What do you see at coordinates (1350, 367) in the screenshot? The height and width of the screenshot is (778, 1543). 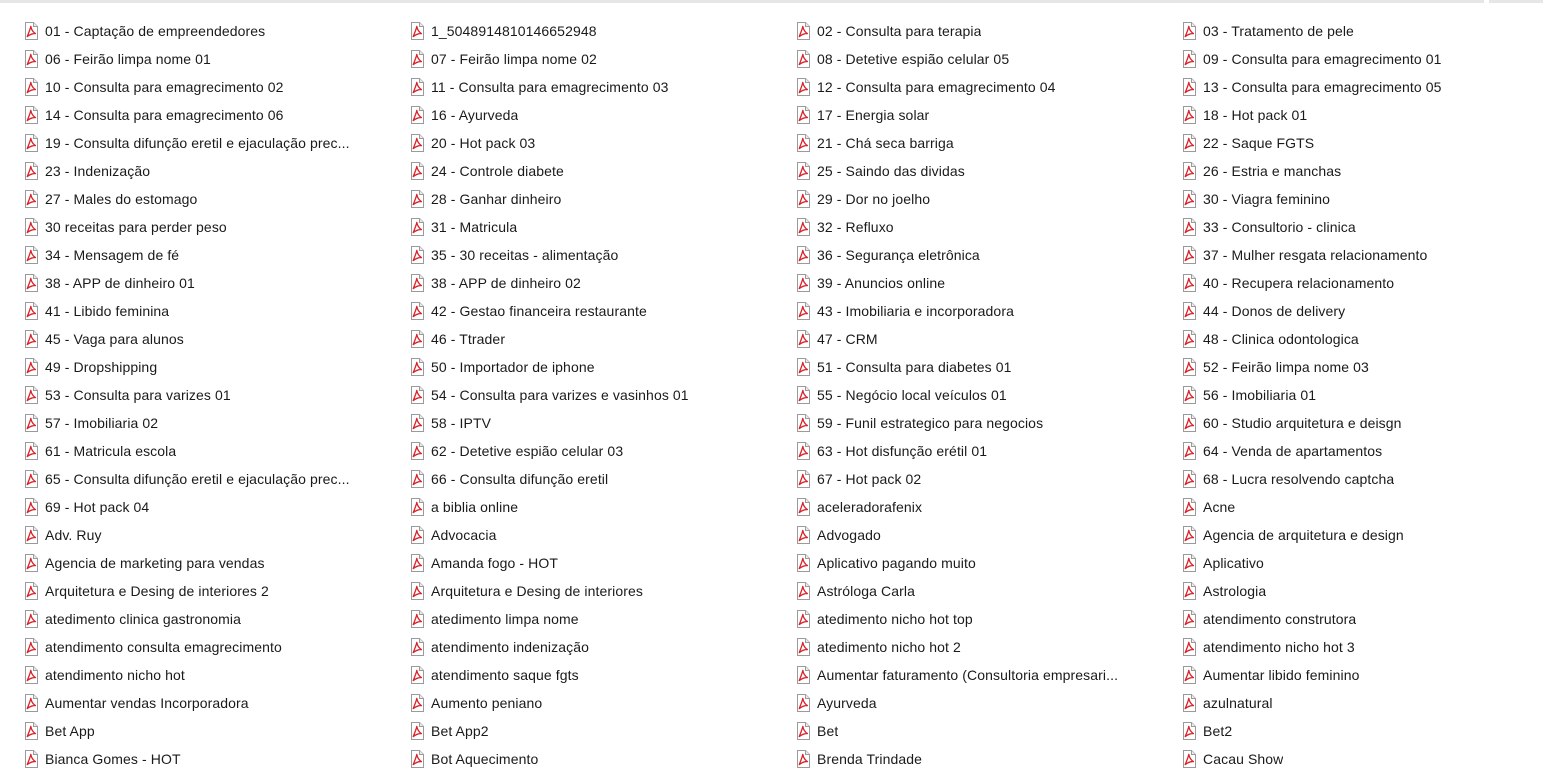 I see `file-item: 52 - Feirão limpa nome 03` at bounding box center [1350, 367].